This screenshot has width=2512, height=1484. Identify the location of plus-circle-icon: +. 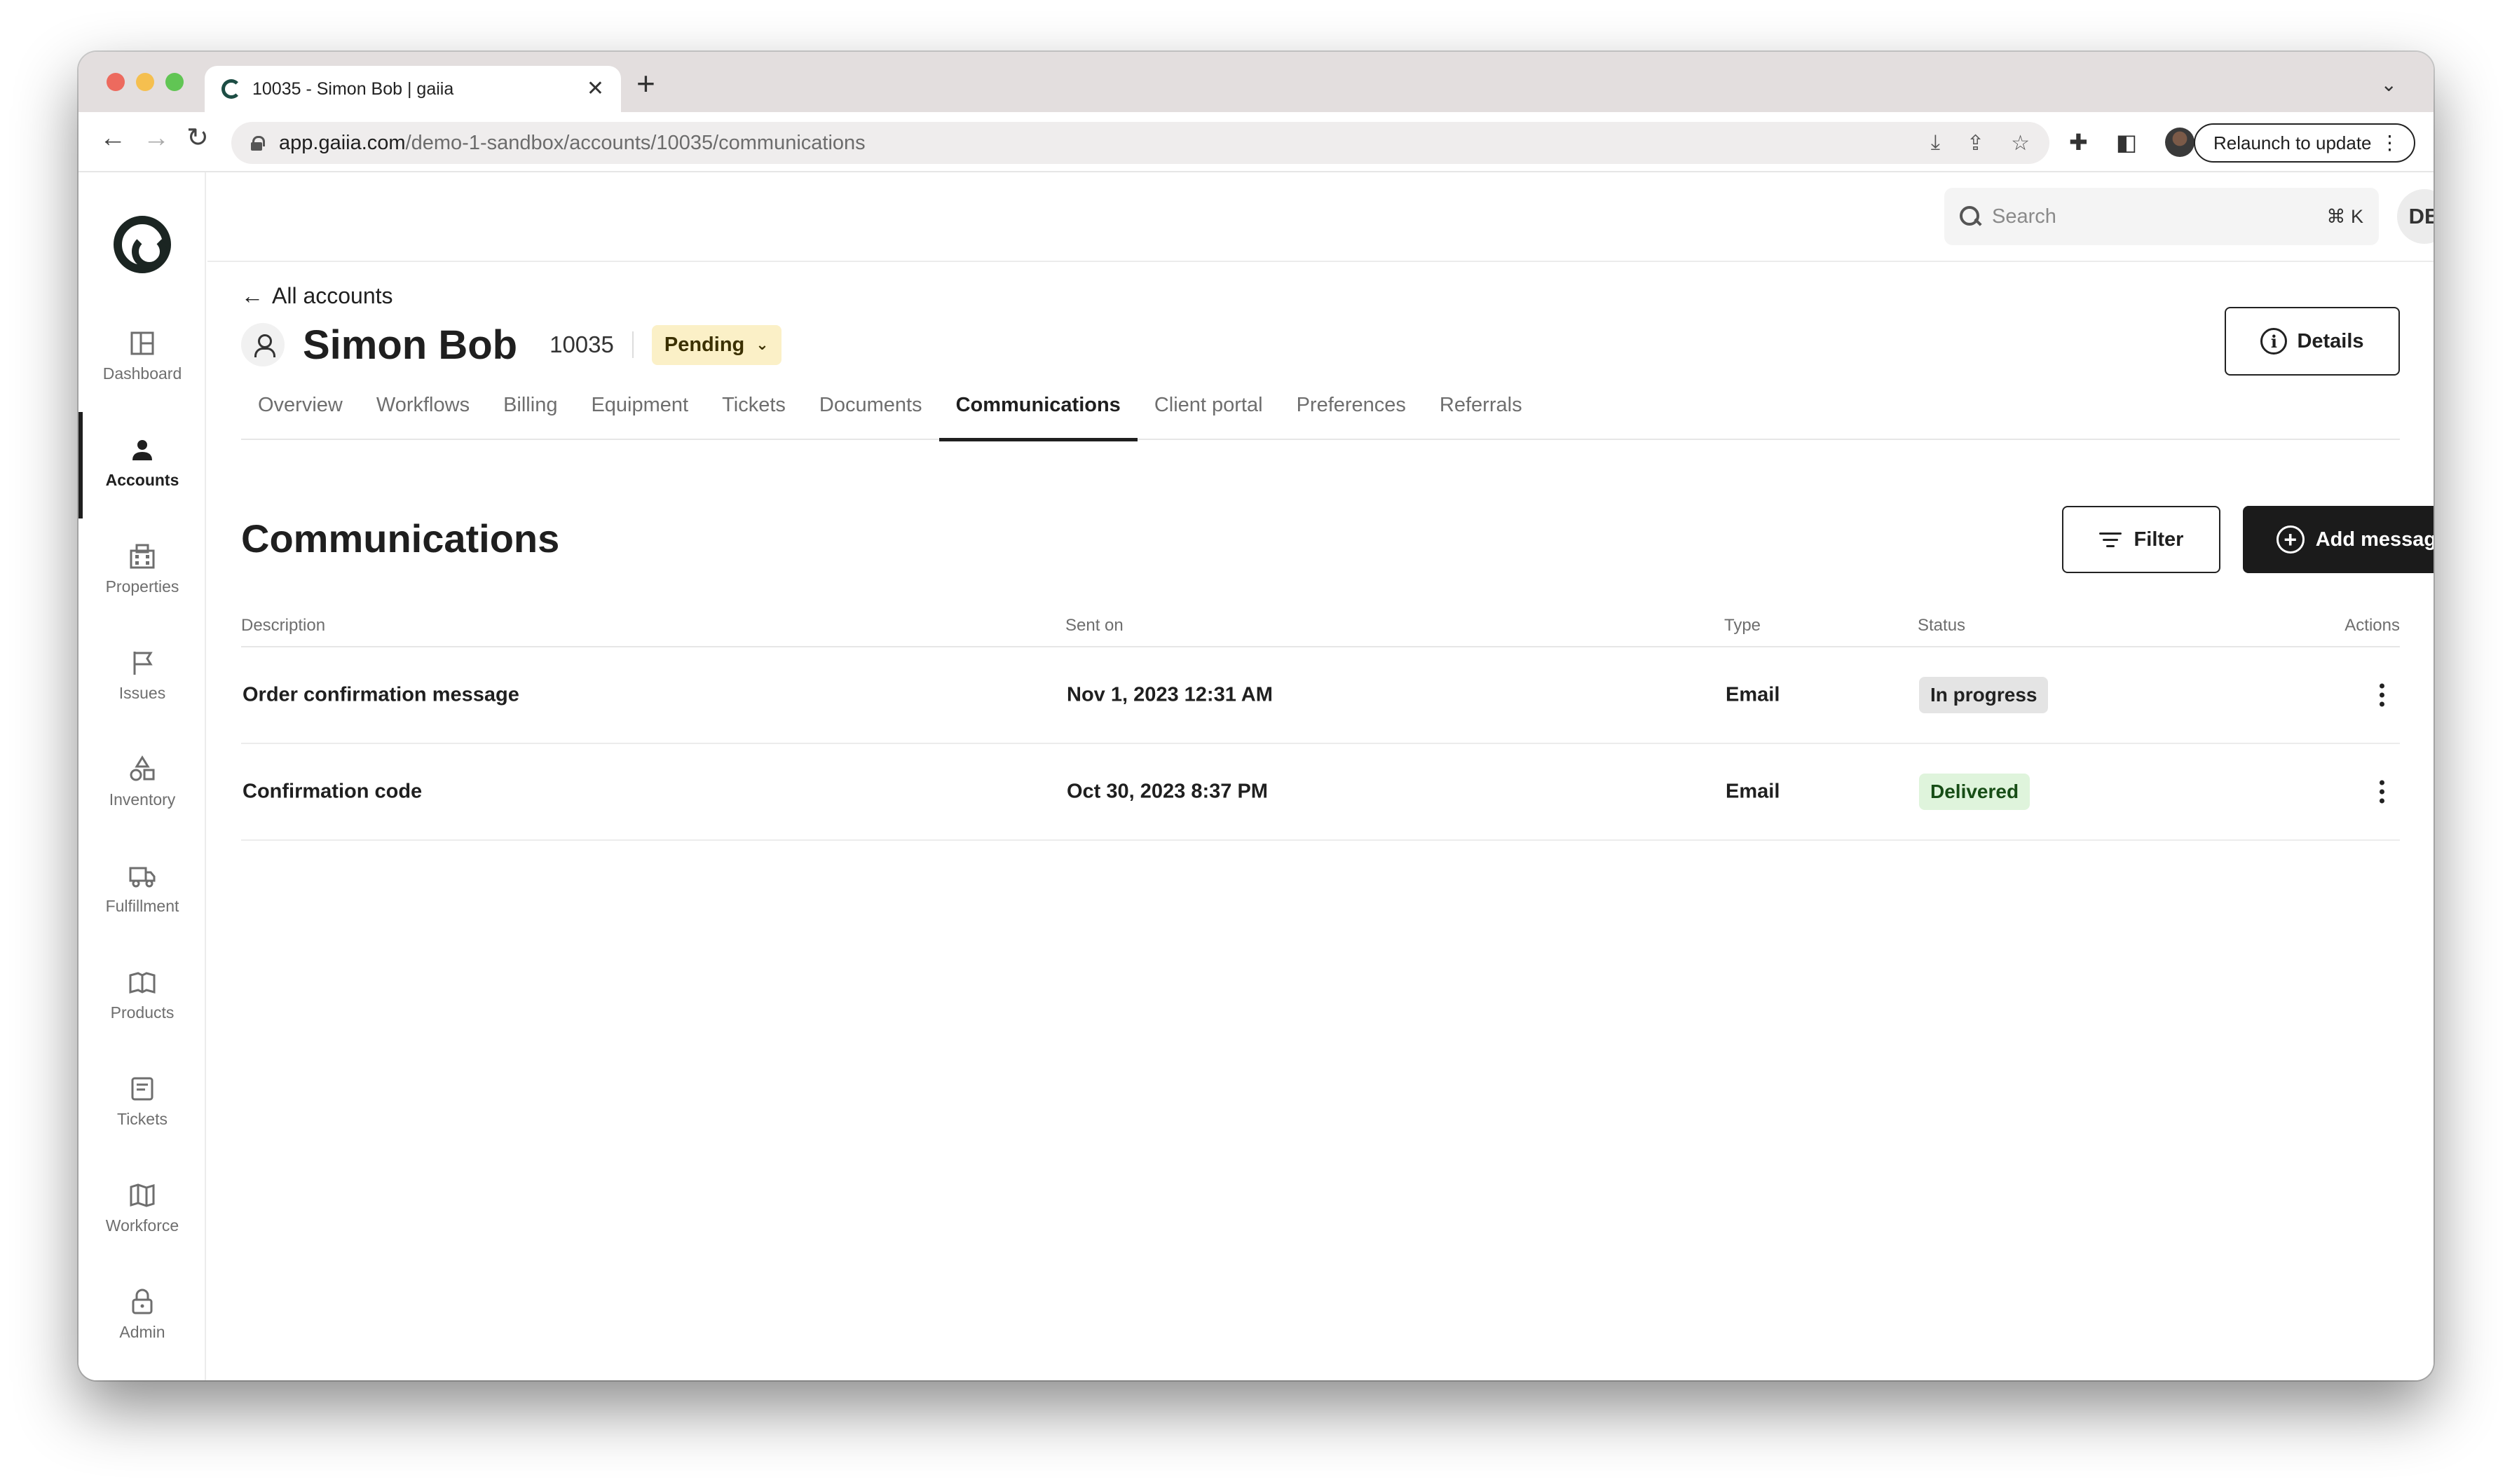
(2290, 539).